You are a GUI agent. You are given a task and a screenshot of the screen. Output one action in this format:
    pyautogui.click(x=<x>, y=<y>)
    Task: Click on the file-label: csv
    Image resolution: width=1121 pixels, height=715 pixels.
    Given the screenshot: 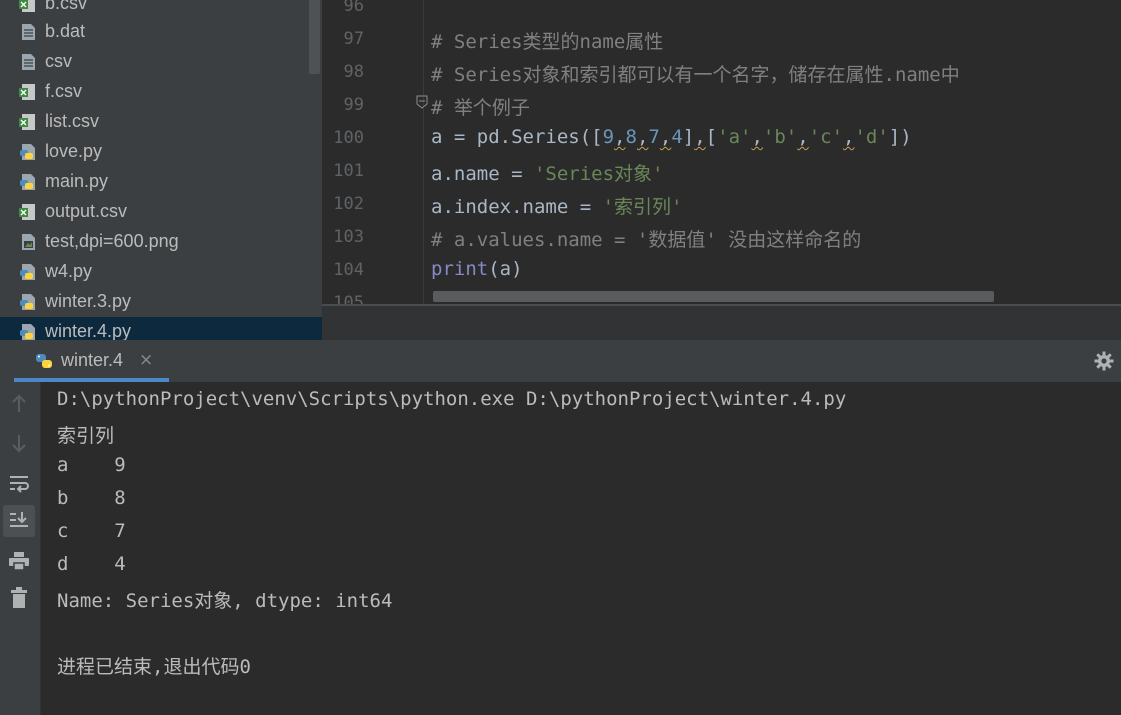 What is the action you would take?
    pyautogui.click(x=58, y=61)
    